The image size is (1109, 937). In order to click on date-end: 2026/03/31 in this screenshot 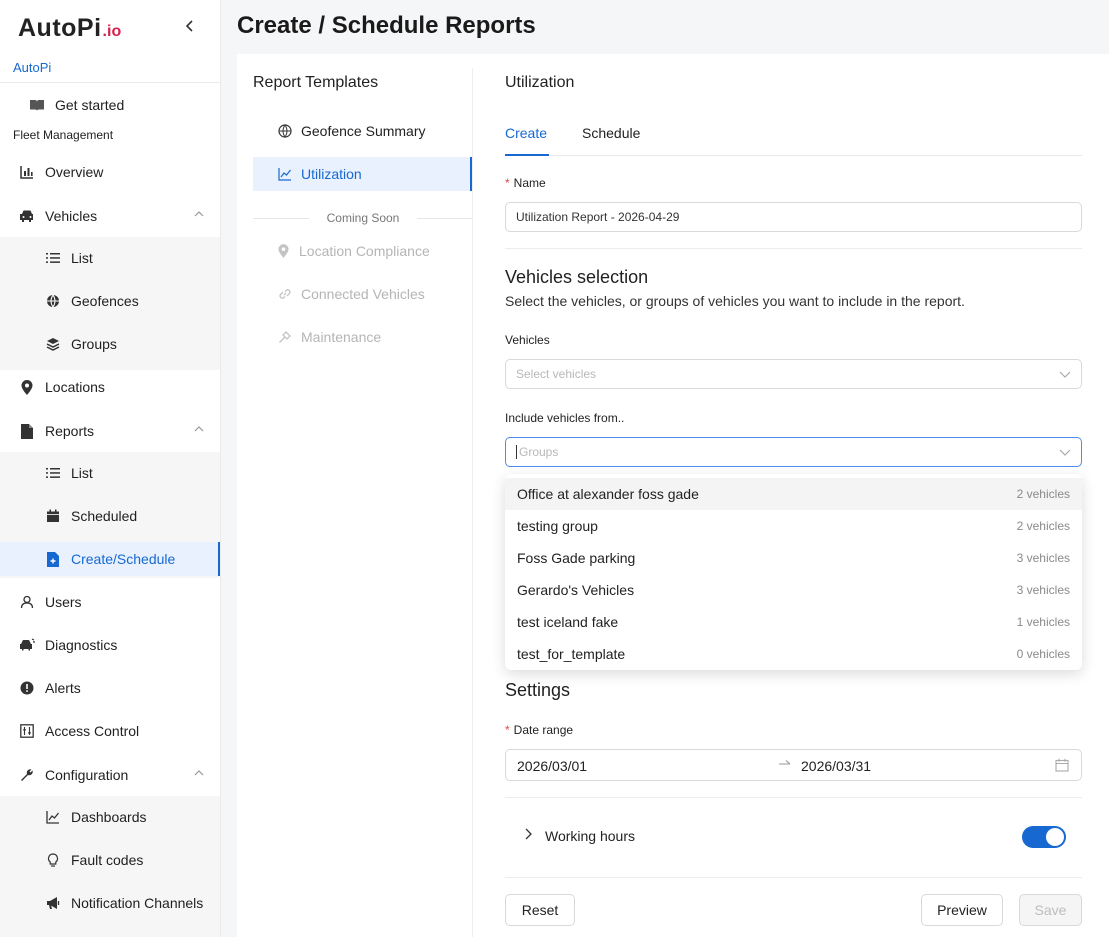, I will do `click(836, 766)`.